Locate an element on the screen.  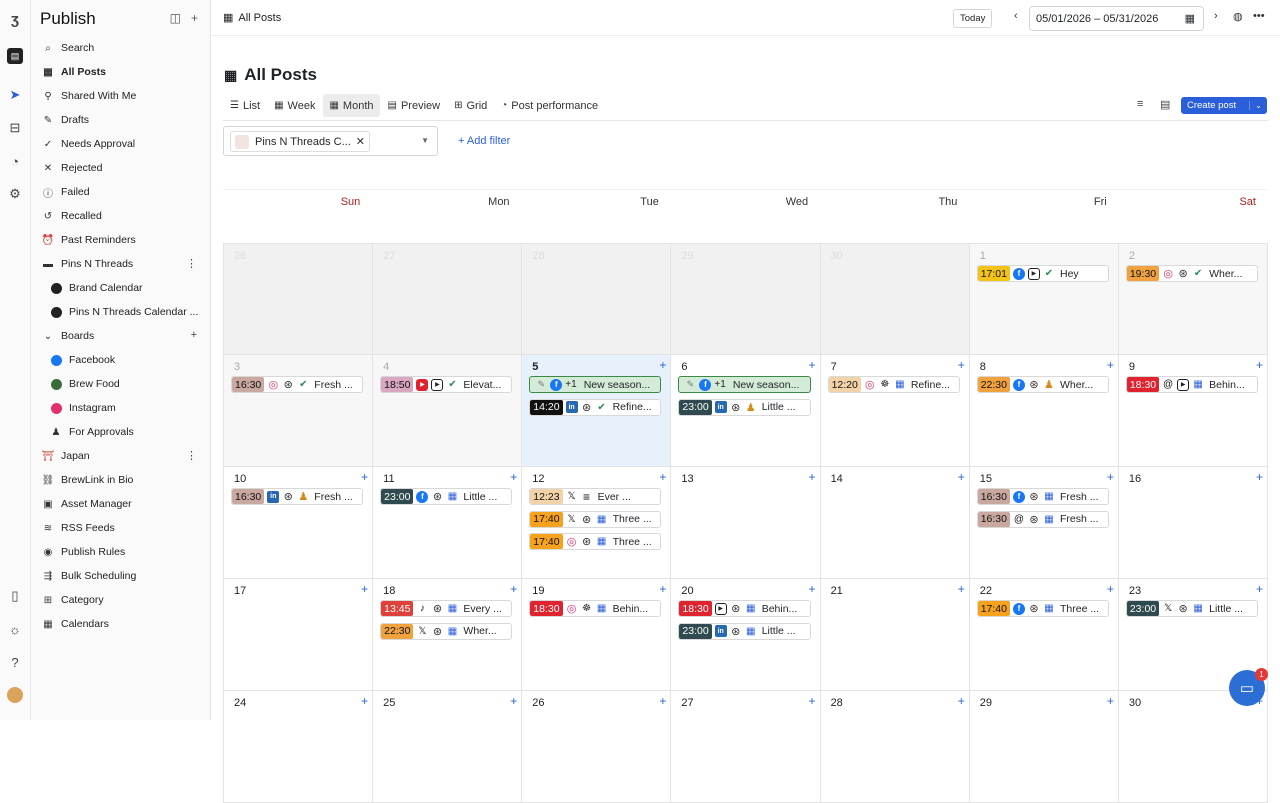
settings-gear-icon: ⚙ is located at coordinates (15, 194).